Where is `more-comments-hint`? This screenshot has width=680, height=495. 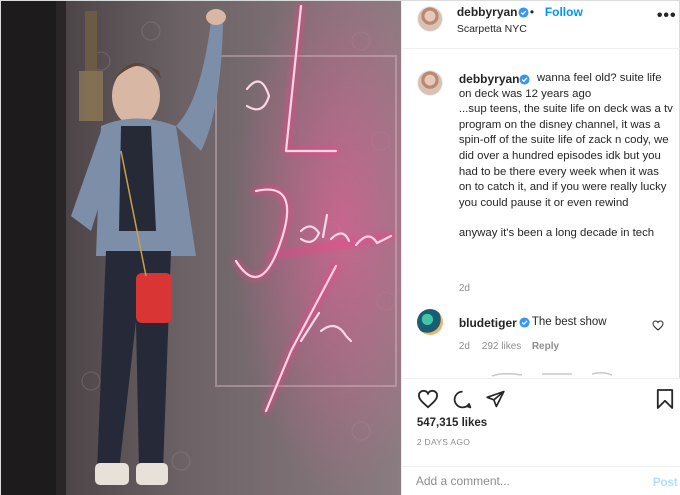
more-comments-hint is located at coordinates (562, 372).